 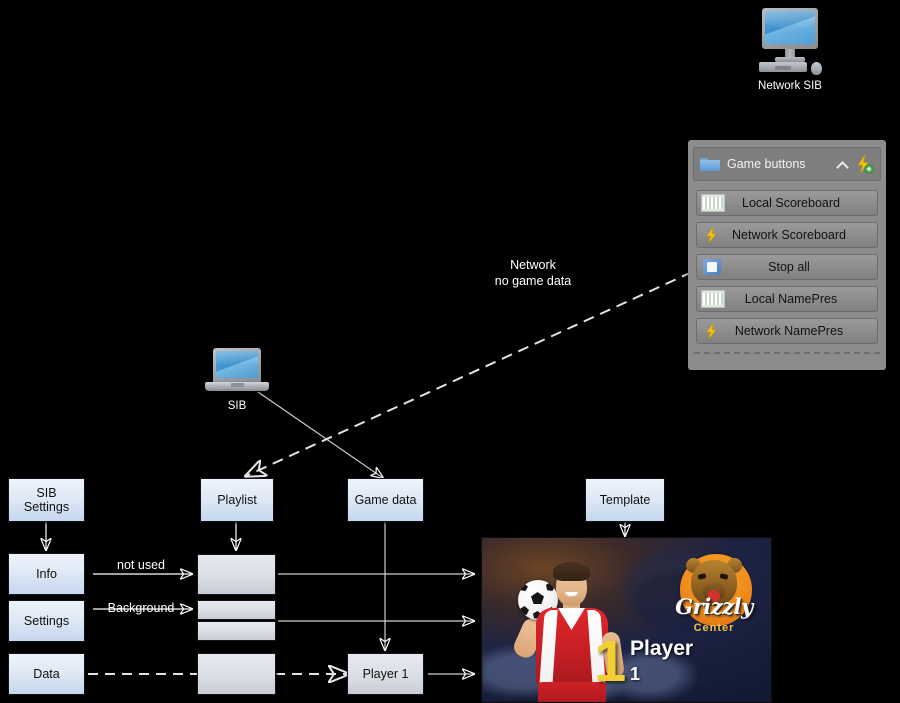 I want to click on button-network-namepres: Network NamePres, so click(x=787, y=331).